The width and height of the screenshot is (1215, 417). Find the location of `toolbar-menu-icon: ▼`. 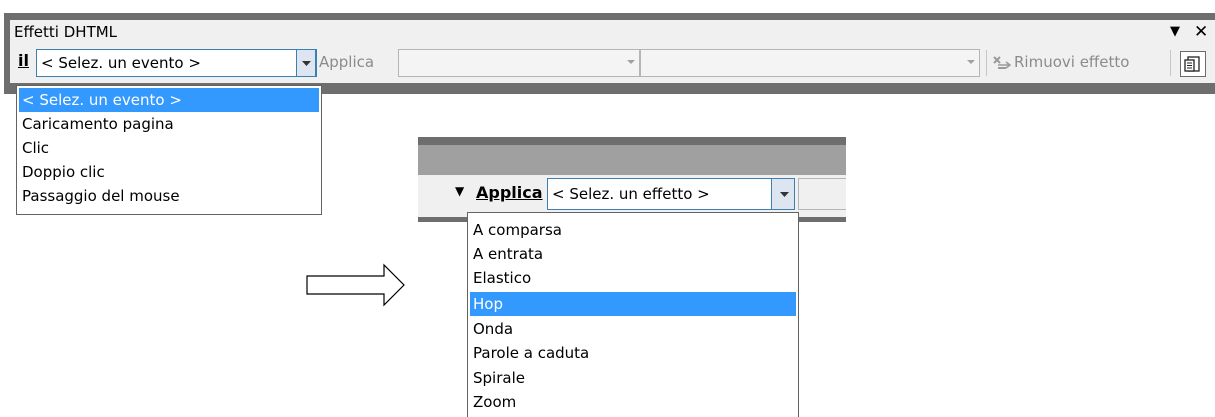

toolbar-menu-icon: ▼ is located at coordinates (1175, 32).